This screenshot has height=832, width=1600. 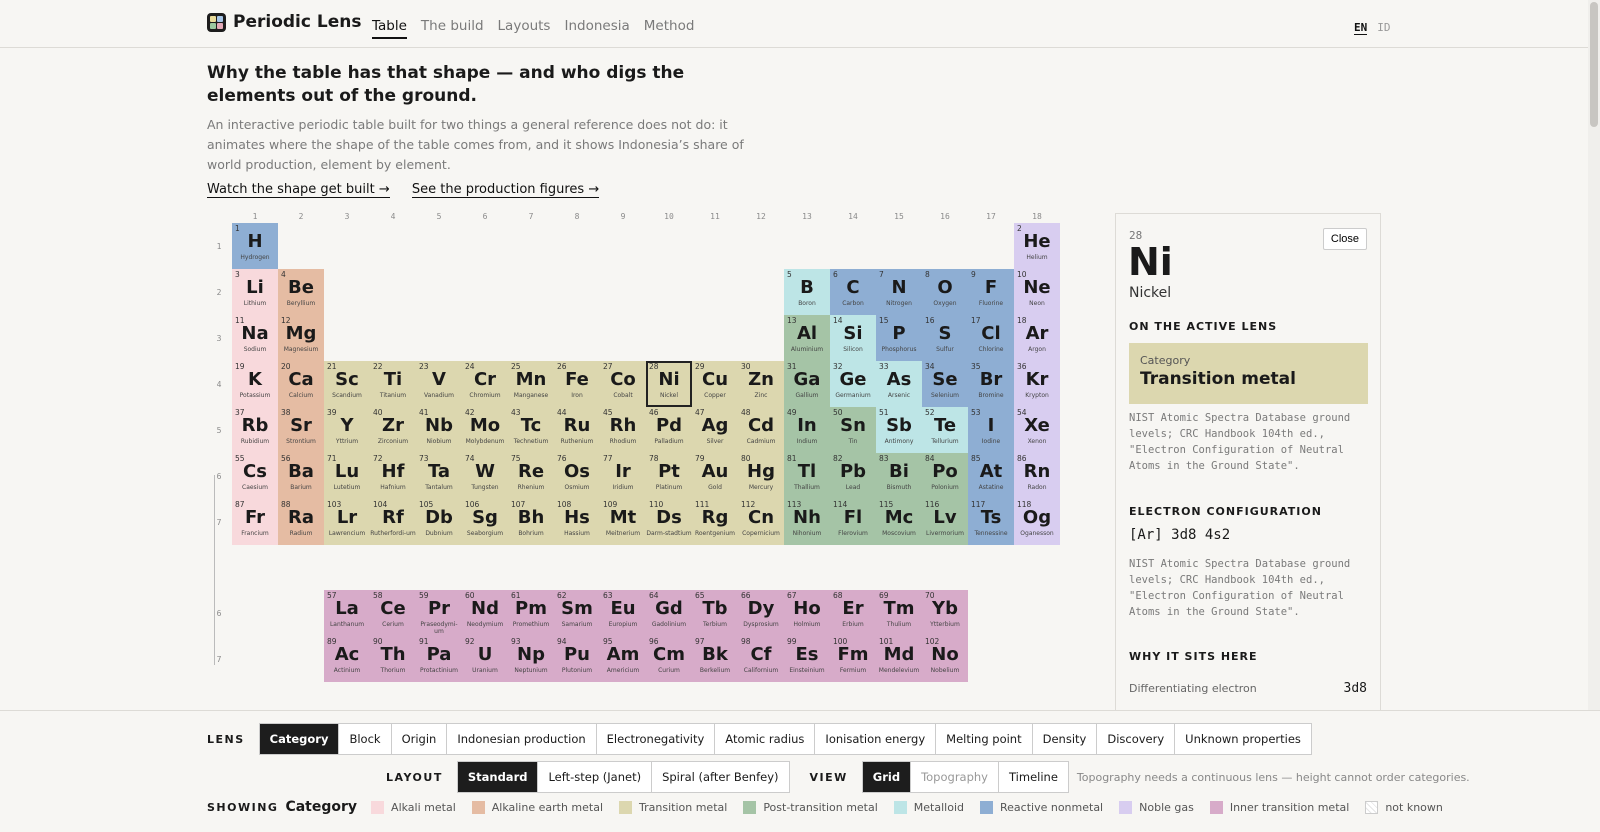 I want to click on element-cell-cadmium: 48 Cd Cadmium, so click(x=761, y=430).